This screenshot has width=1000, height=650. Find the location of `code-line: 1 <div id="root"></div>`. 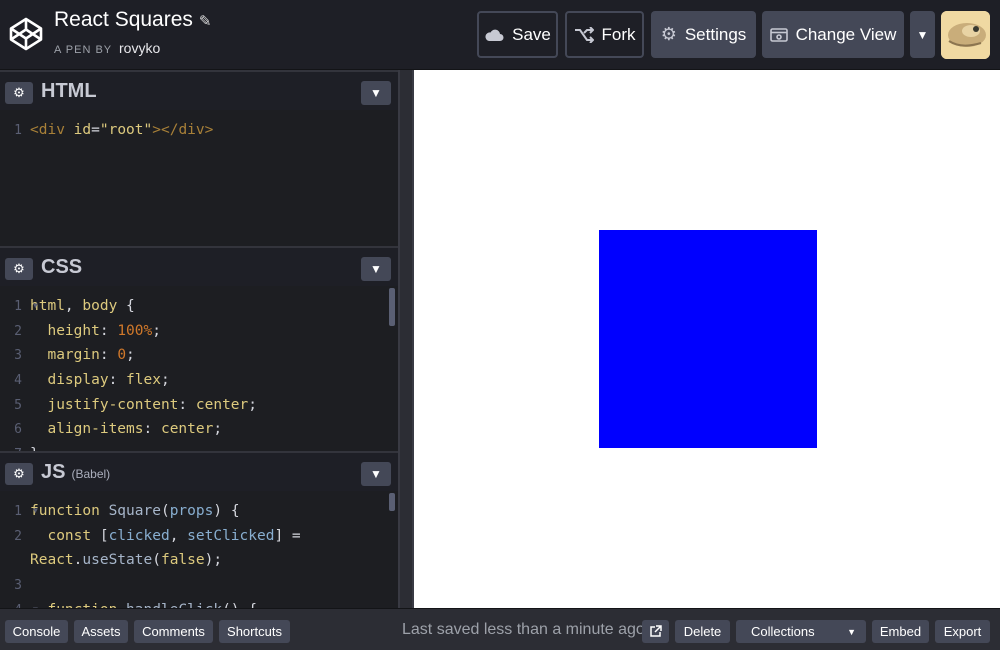

code-line: 1 <div id="root"></div> is located at coordinates (199, 130).